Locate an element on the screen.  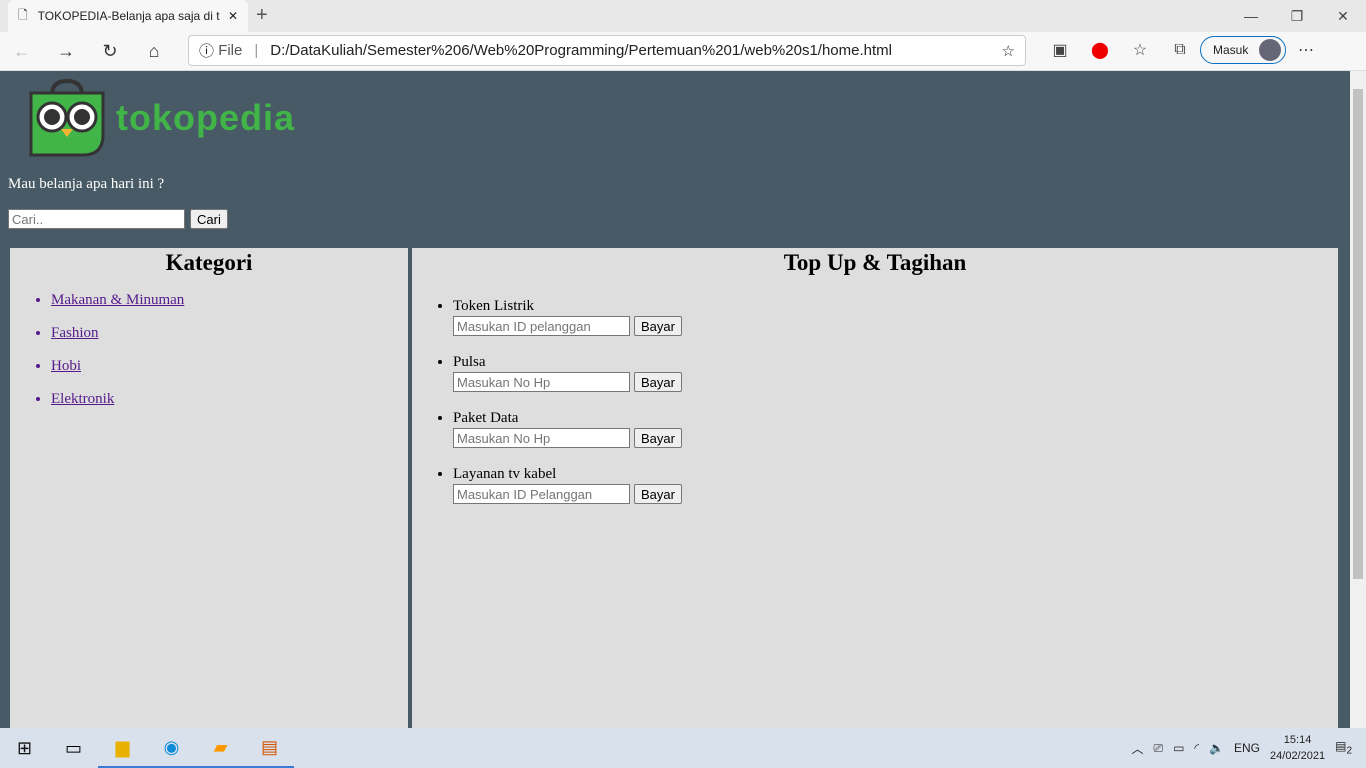
category-link: Elektronik is located at coordinates (82, 399).